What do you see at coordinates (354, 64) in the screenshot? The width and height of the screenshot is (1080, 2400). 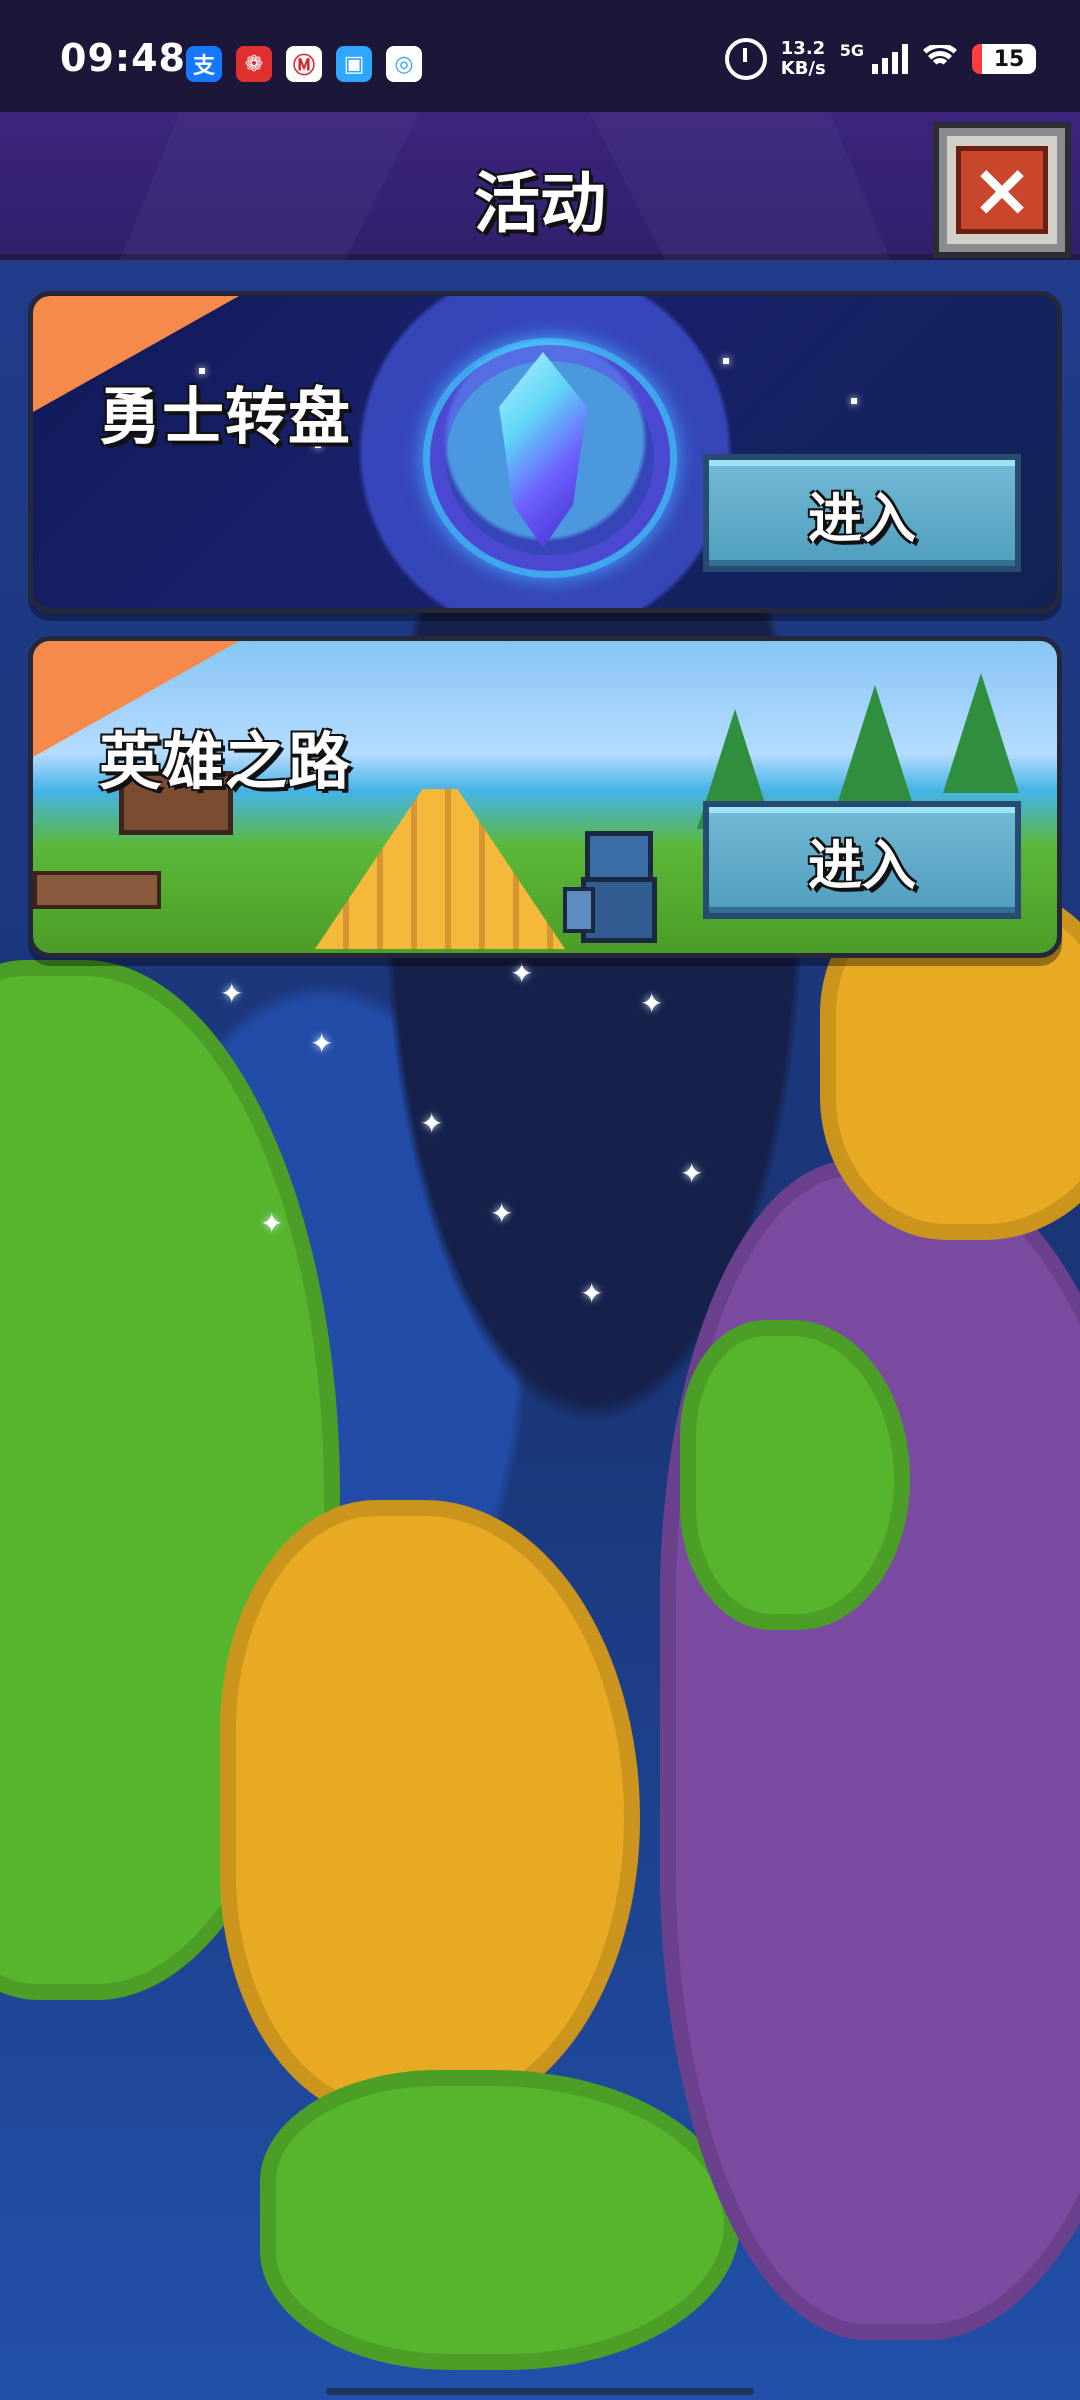 I see `messaging-app-icon: ▣` at bounding box center [354, 64].